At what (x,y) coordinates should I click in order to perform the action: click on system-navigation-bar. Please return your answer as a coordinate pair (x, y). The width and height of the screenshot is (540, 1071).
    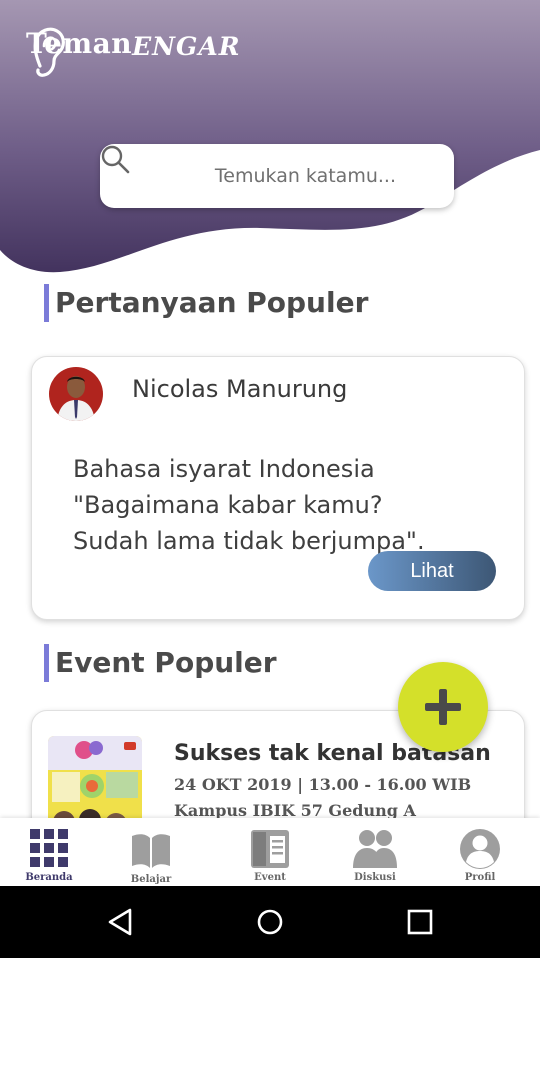
    Looking at the image, I should click on (270, 922).